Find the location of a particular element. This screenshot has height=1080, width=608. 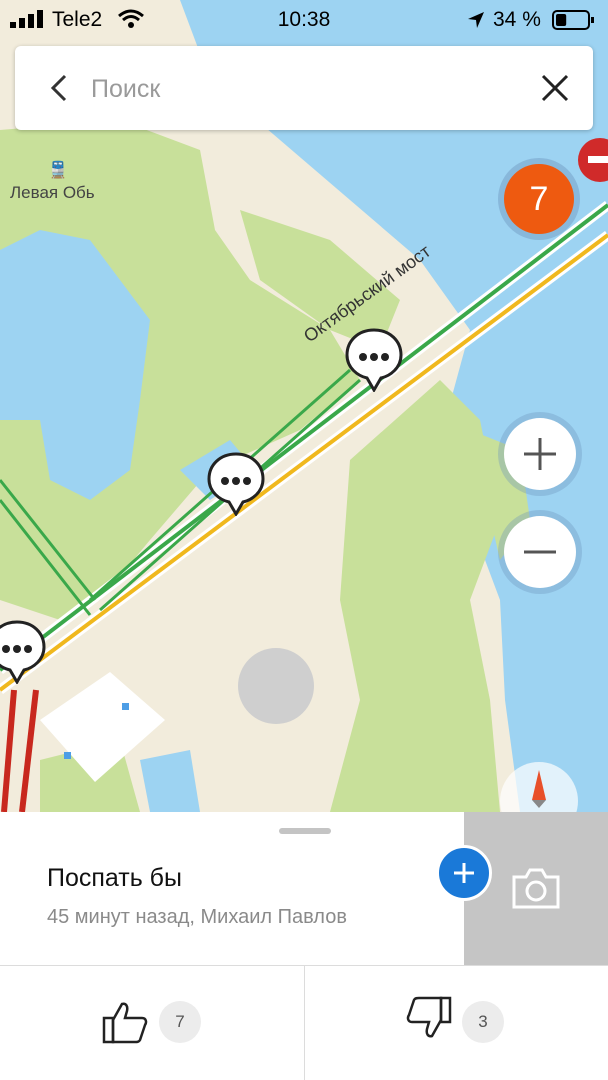

location-arrow-icon is located at coordinates (476, 20).